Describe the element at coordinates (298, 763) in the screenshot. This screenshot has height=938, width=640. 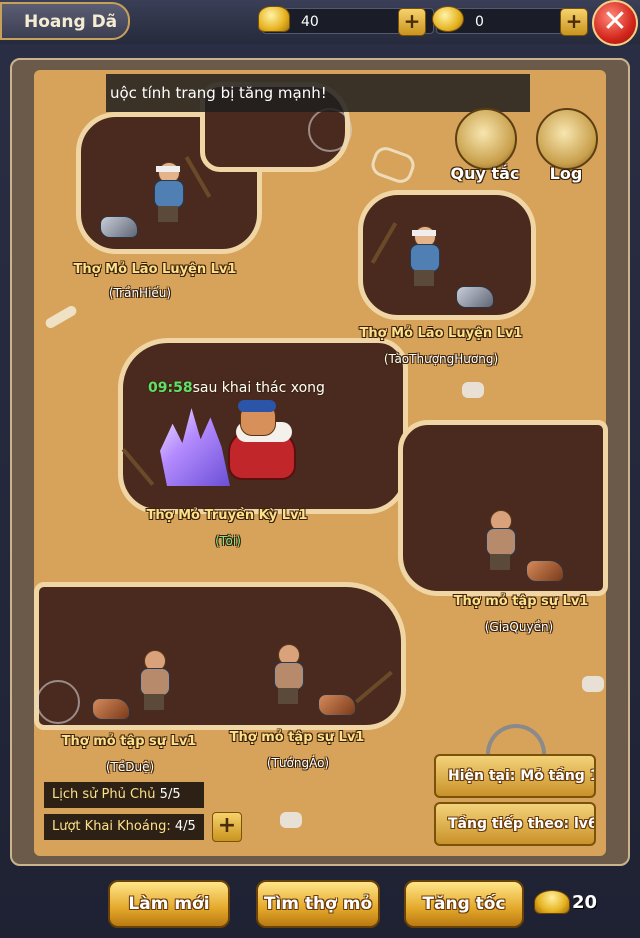
I see `miner-owner: (TướngÁo)` at that location.